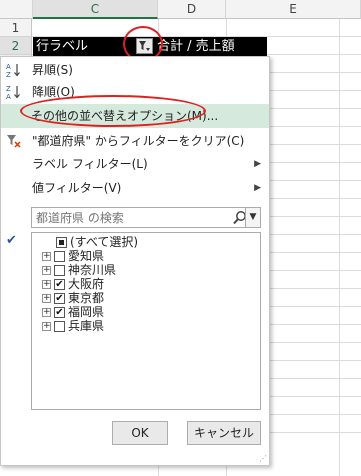 The image size is (361, 476). Describe the element at coordinates (138, 141) in the screenshot. I see `clear-filter-label: "都道府県" からフィルターをクリア(C)` at that location.